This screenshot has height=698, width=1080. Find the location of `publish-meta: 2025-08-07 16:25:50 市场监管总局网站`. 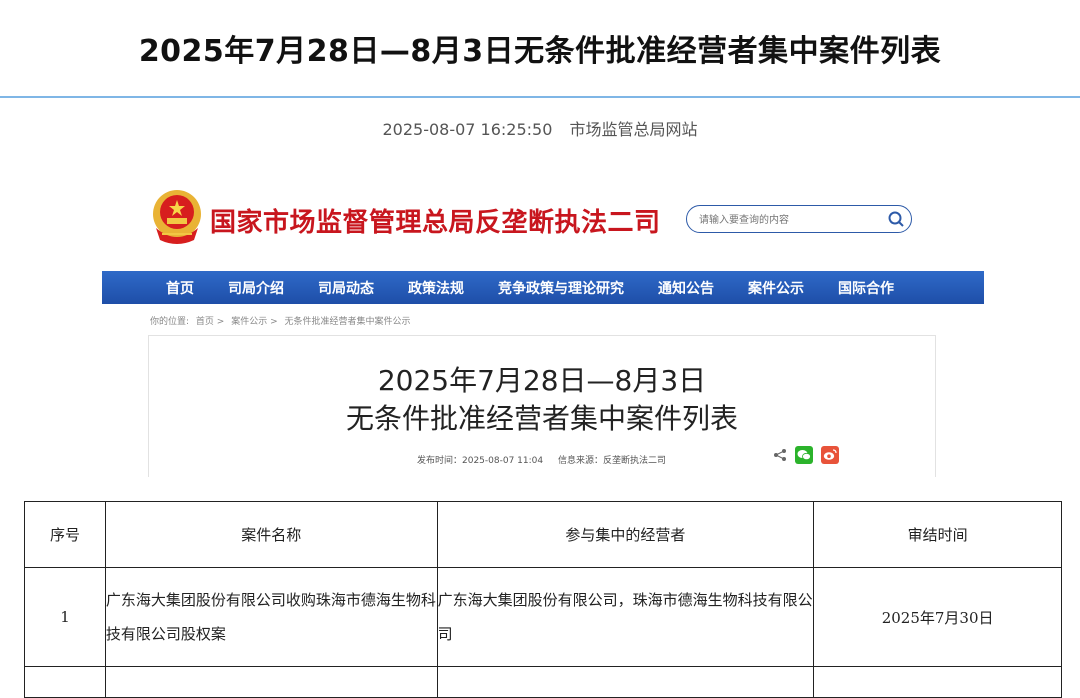

publish-meta: 2025-08-07 16:25:50 市场监管总局网站 is located at coordinates (540, 128).